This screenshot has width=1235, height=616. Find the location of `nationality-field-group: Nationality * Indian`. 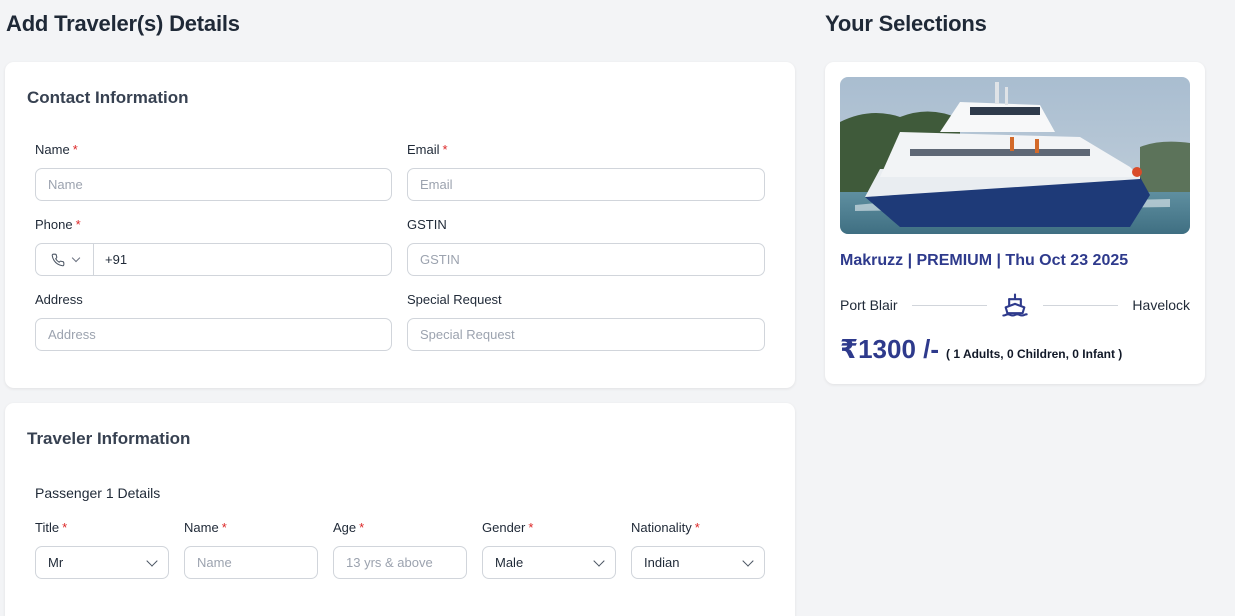

nationality-field-group: Nationality * Indian is located at coordinates (698, 549).